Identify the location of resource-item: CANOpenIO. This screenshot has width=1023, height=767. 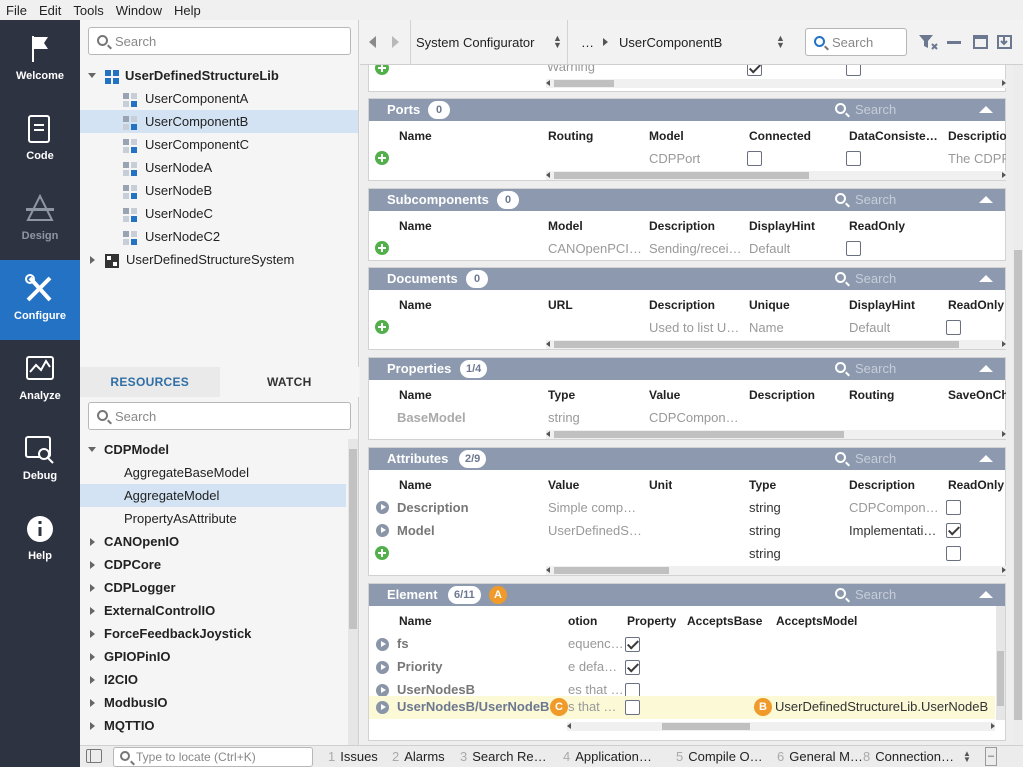
(213, 541).